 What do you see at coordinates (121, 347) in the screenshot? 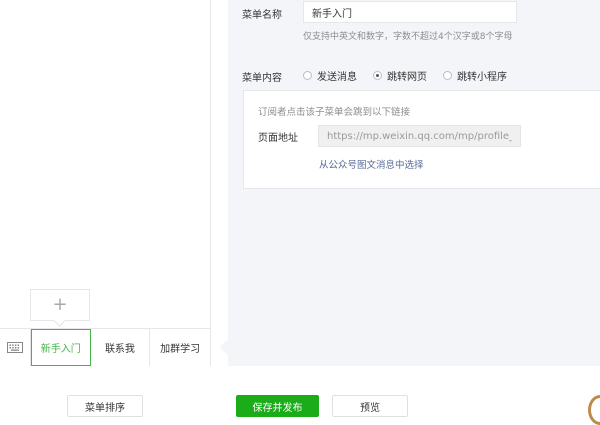
I see `menu-item-lianxi: 联系我` at bounding box center [121, 347].